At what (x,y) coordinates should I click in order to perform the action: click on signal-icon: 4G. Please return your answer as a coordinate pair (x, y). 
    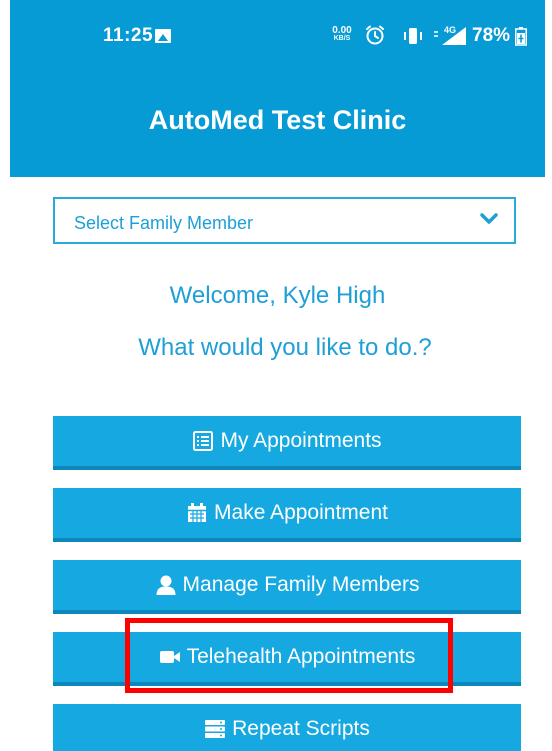
    Looking at the image, I should click on (450, 35).